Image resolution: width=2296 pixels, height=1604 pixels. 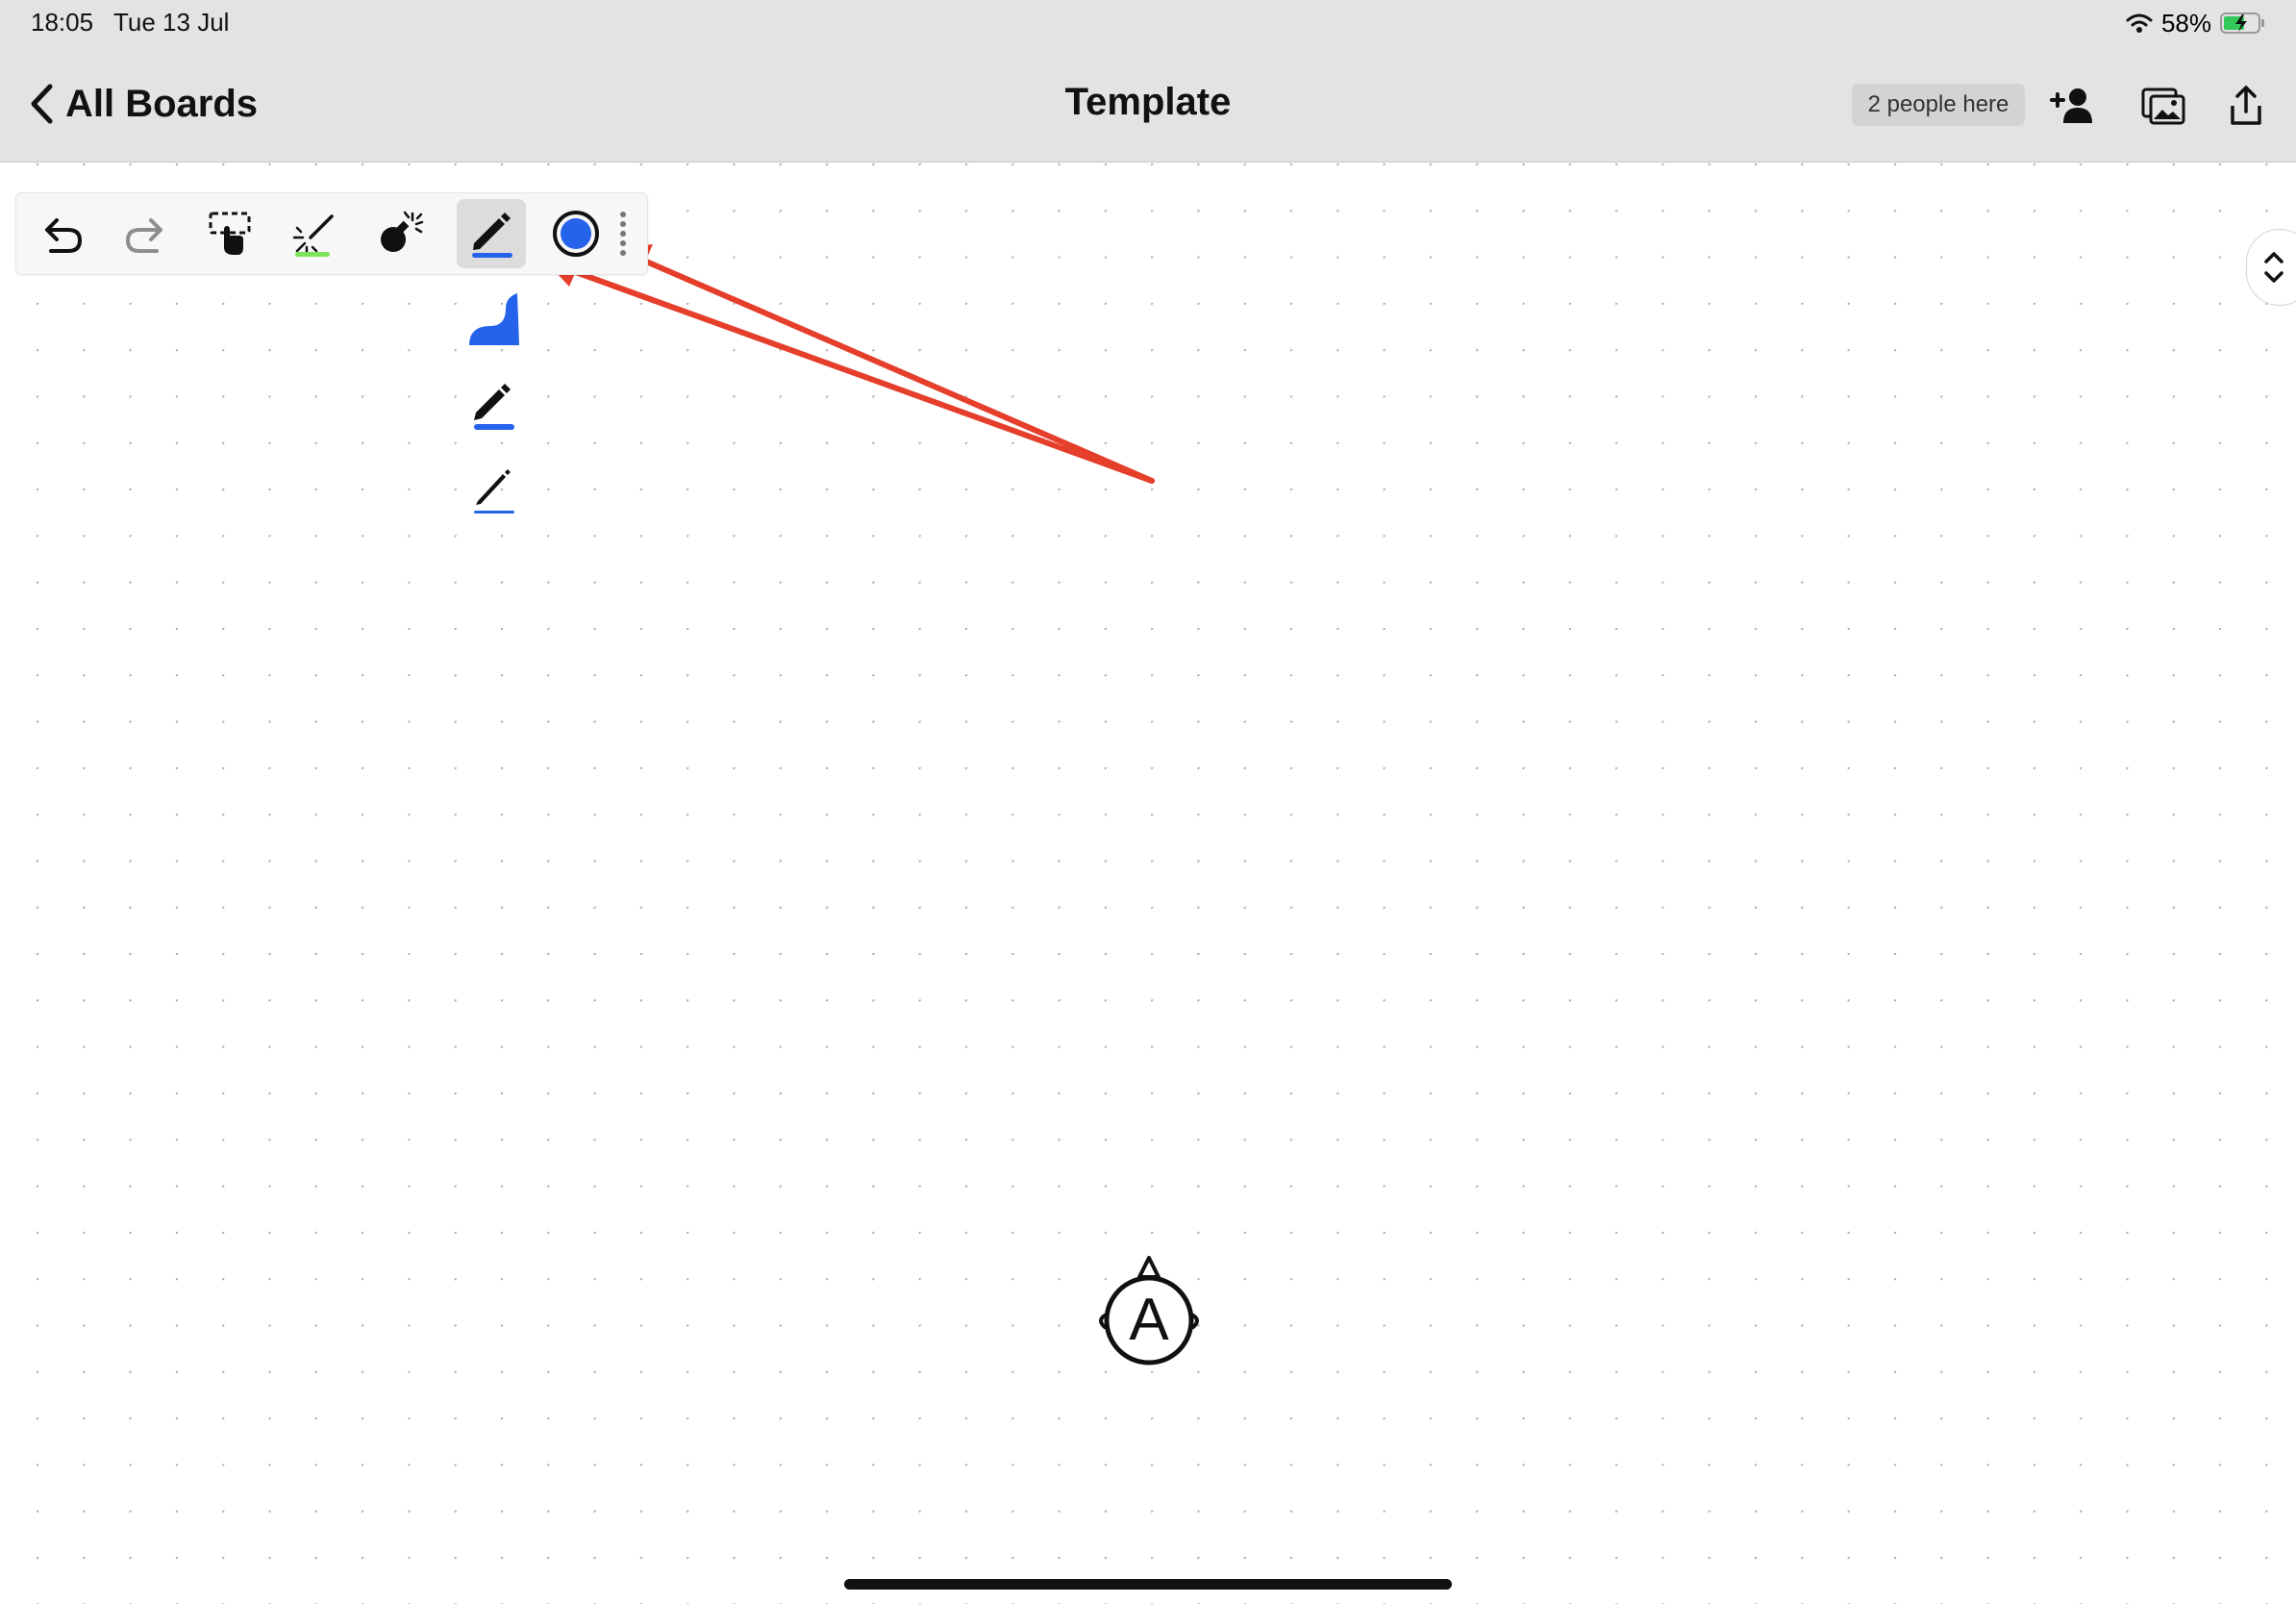 I want to click on redo-button, so click(x=145, y=233).